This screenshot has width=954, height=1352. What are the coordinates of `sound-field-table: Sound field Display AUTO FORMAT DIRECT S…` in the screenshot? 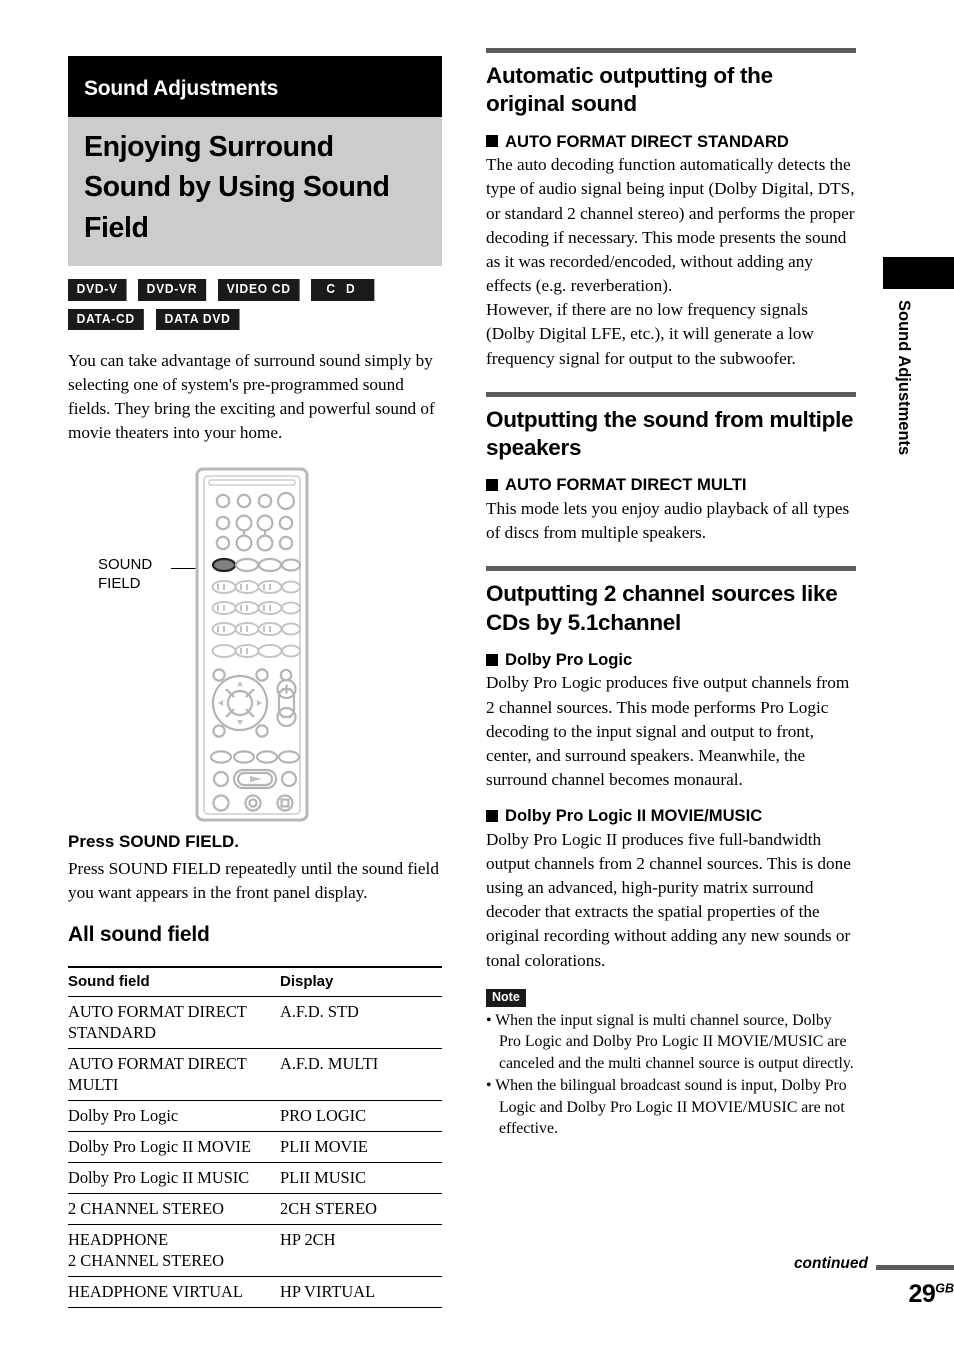 It's located at (255, 1137).